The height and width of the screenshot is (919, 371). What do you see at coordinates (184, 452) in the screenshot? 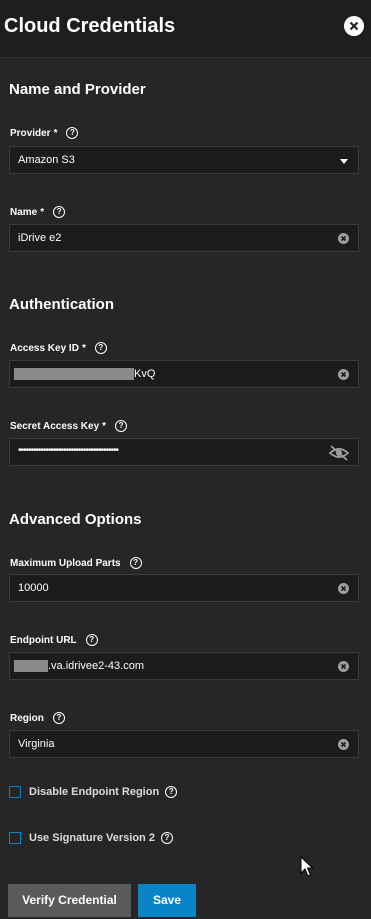
I see `secret-key-input: ••••••••••••••••••••••••••••••••••••••••` at bounding box center [184, 452].